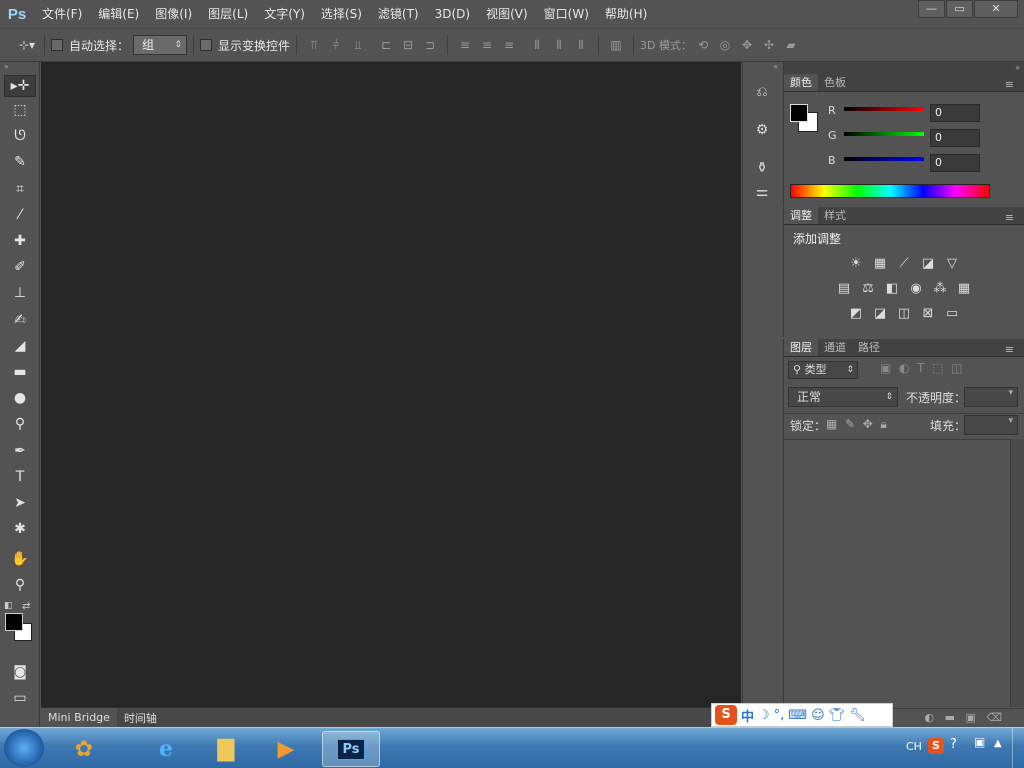 The height and width of the screenshot is (768, 1024). I want to click on threshold-icon: ◫, so click(904, 313).